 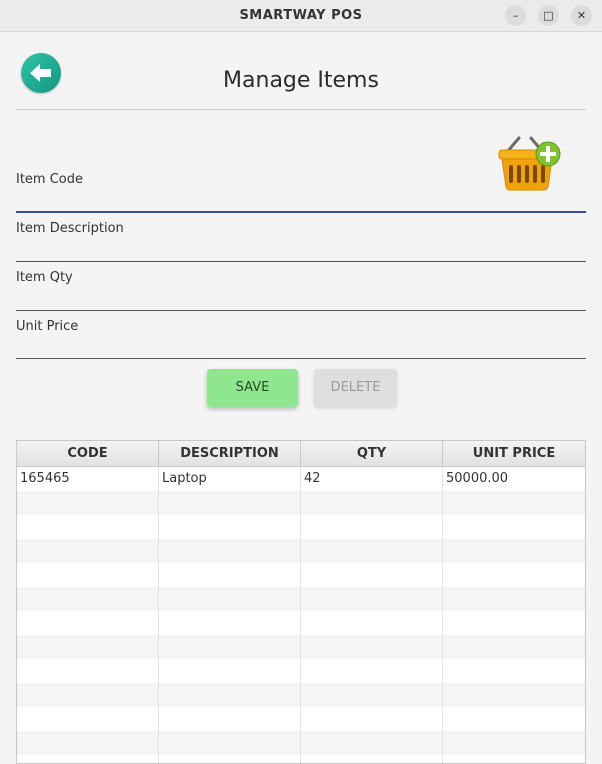 I want to click on table-cell: 50000.00, so click(x=477, y=478).